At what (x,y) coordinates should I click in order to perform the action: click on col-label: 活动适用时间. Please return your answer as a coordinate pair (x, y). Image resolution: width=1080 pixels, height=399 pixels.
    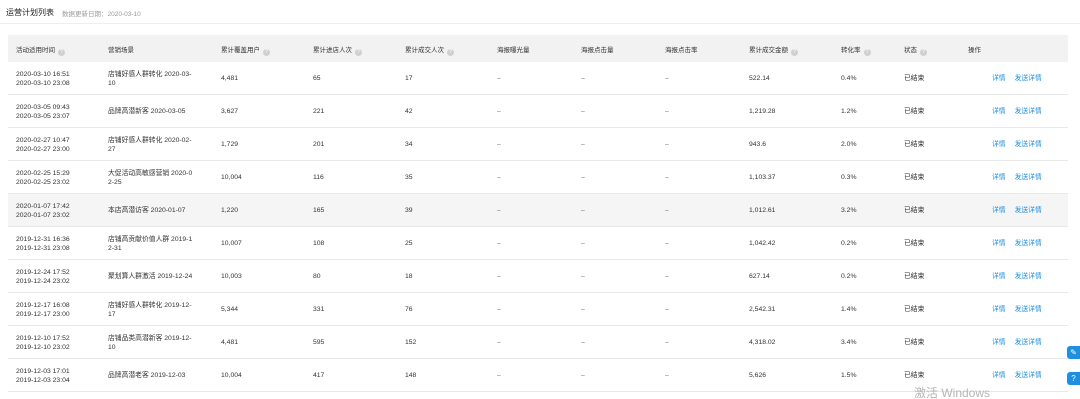
    Looking at the image, I should click on (35, 50).